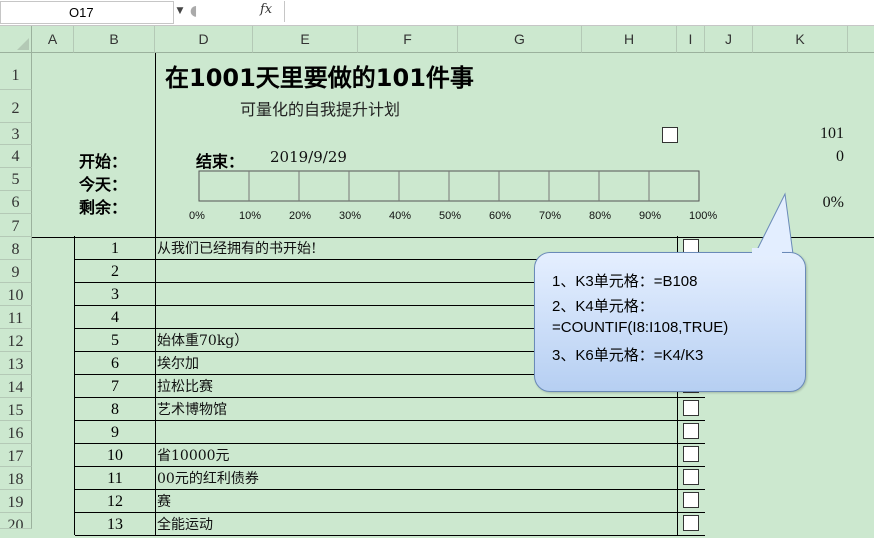  What do you see at coordinates (417, 456) in the screenshot?
I see `list-item-text: 省10000元` at bounding box center [417, 456].